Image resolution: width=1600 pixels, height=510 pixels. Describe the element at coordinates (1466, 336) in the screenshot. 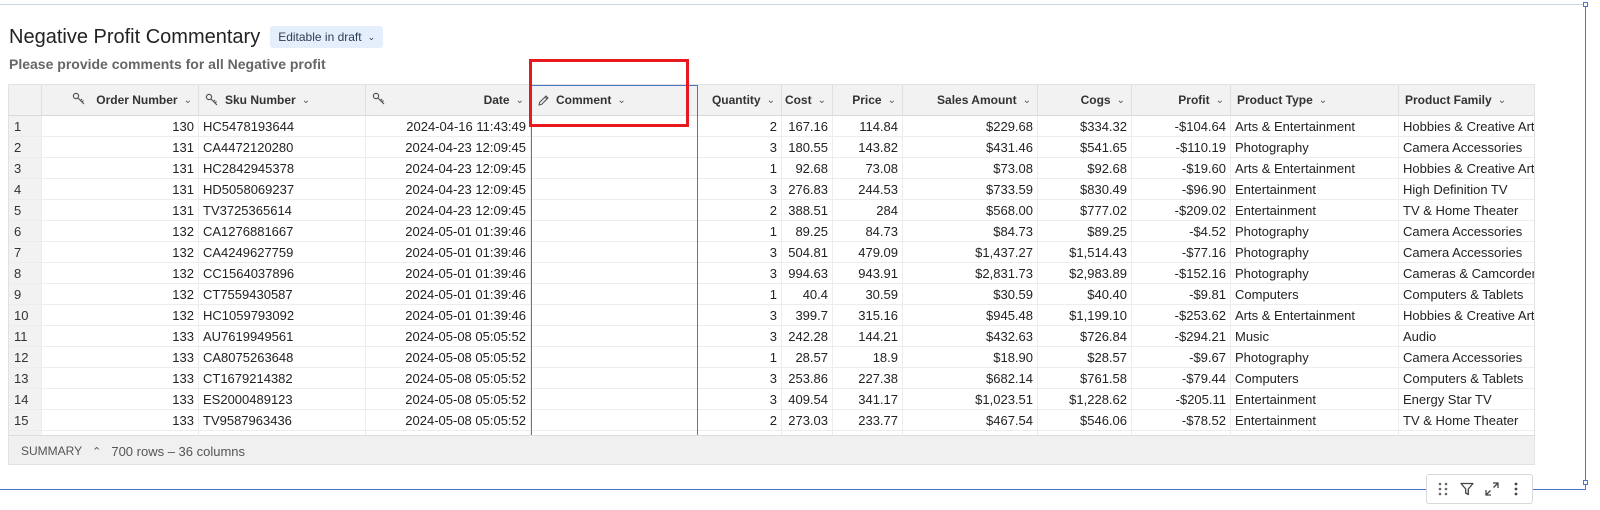

I see `table-cell-pfamily: Audio` at that location.